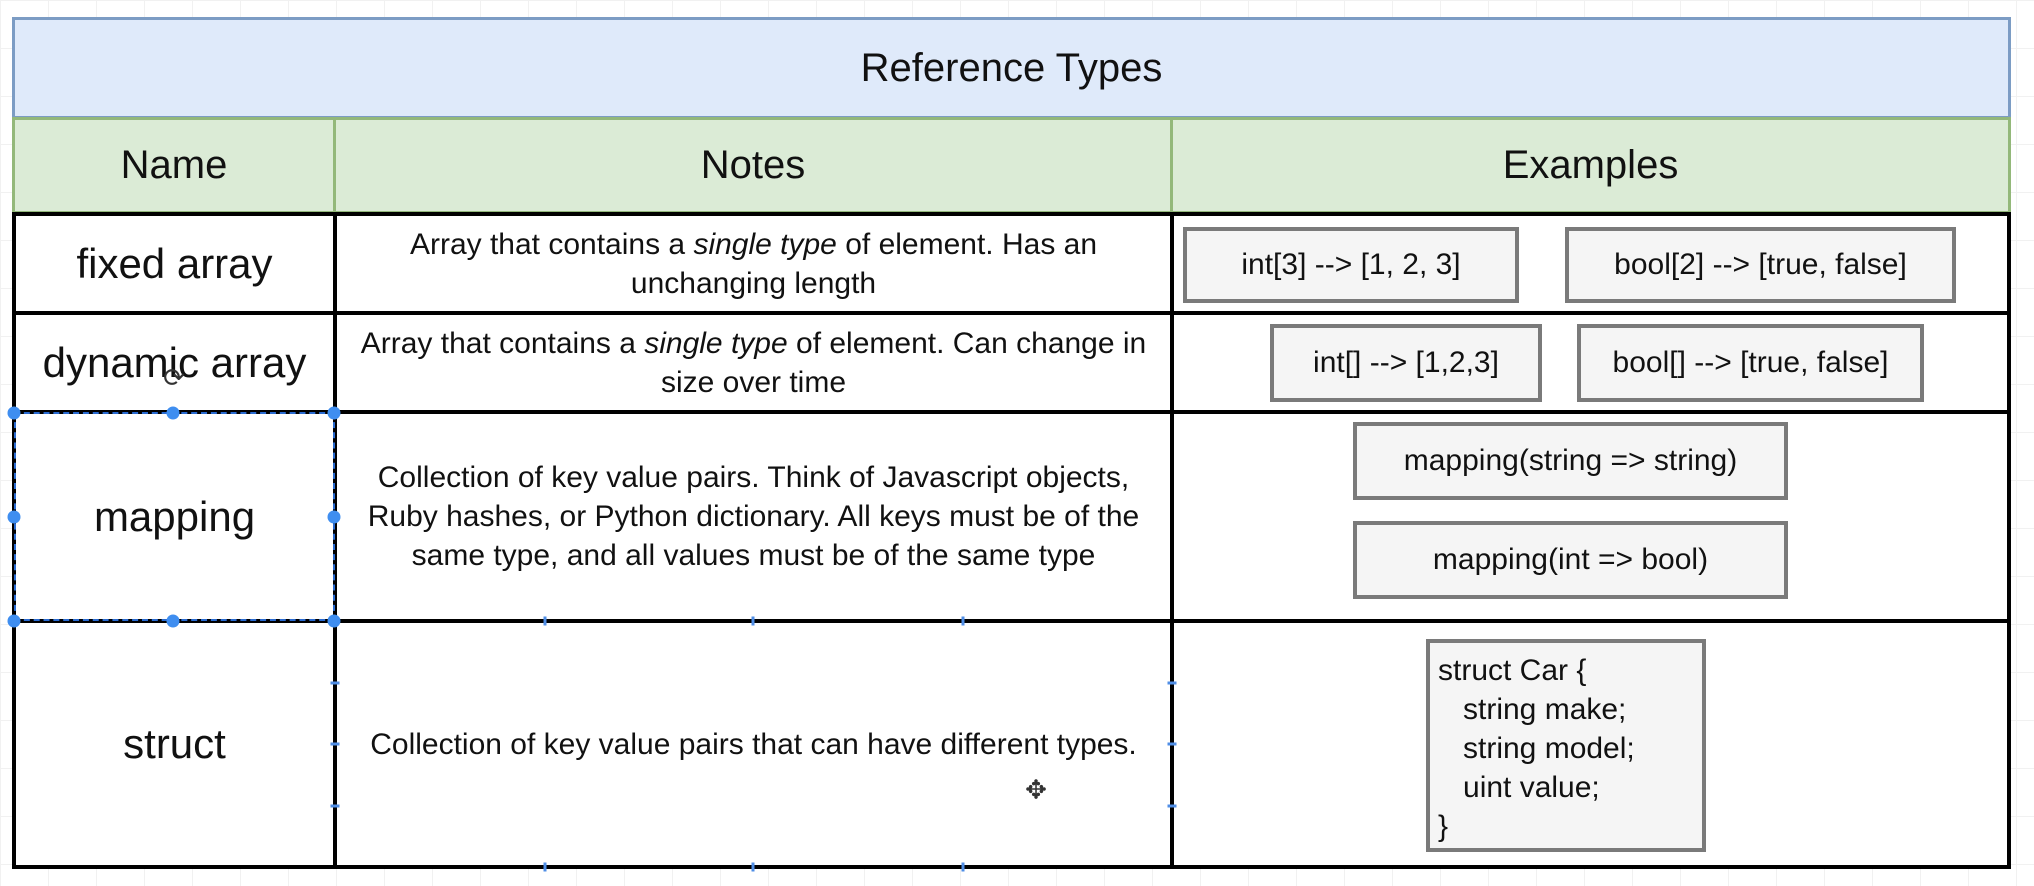 This screenshot has height=886, width=2034. I want to click on table-title: Reference Types, so click(1011, 68).